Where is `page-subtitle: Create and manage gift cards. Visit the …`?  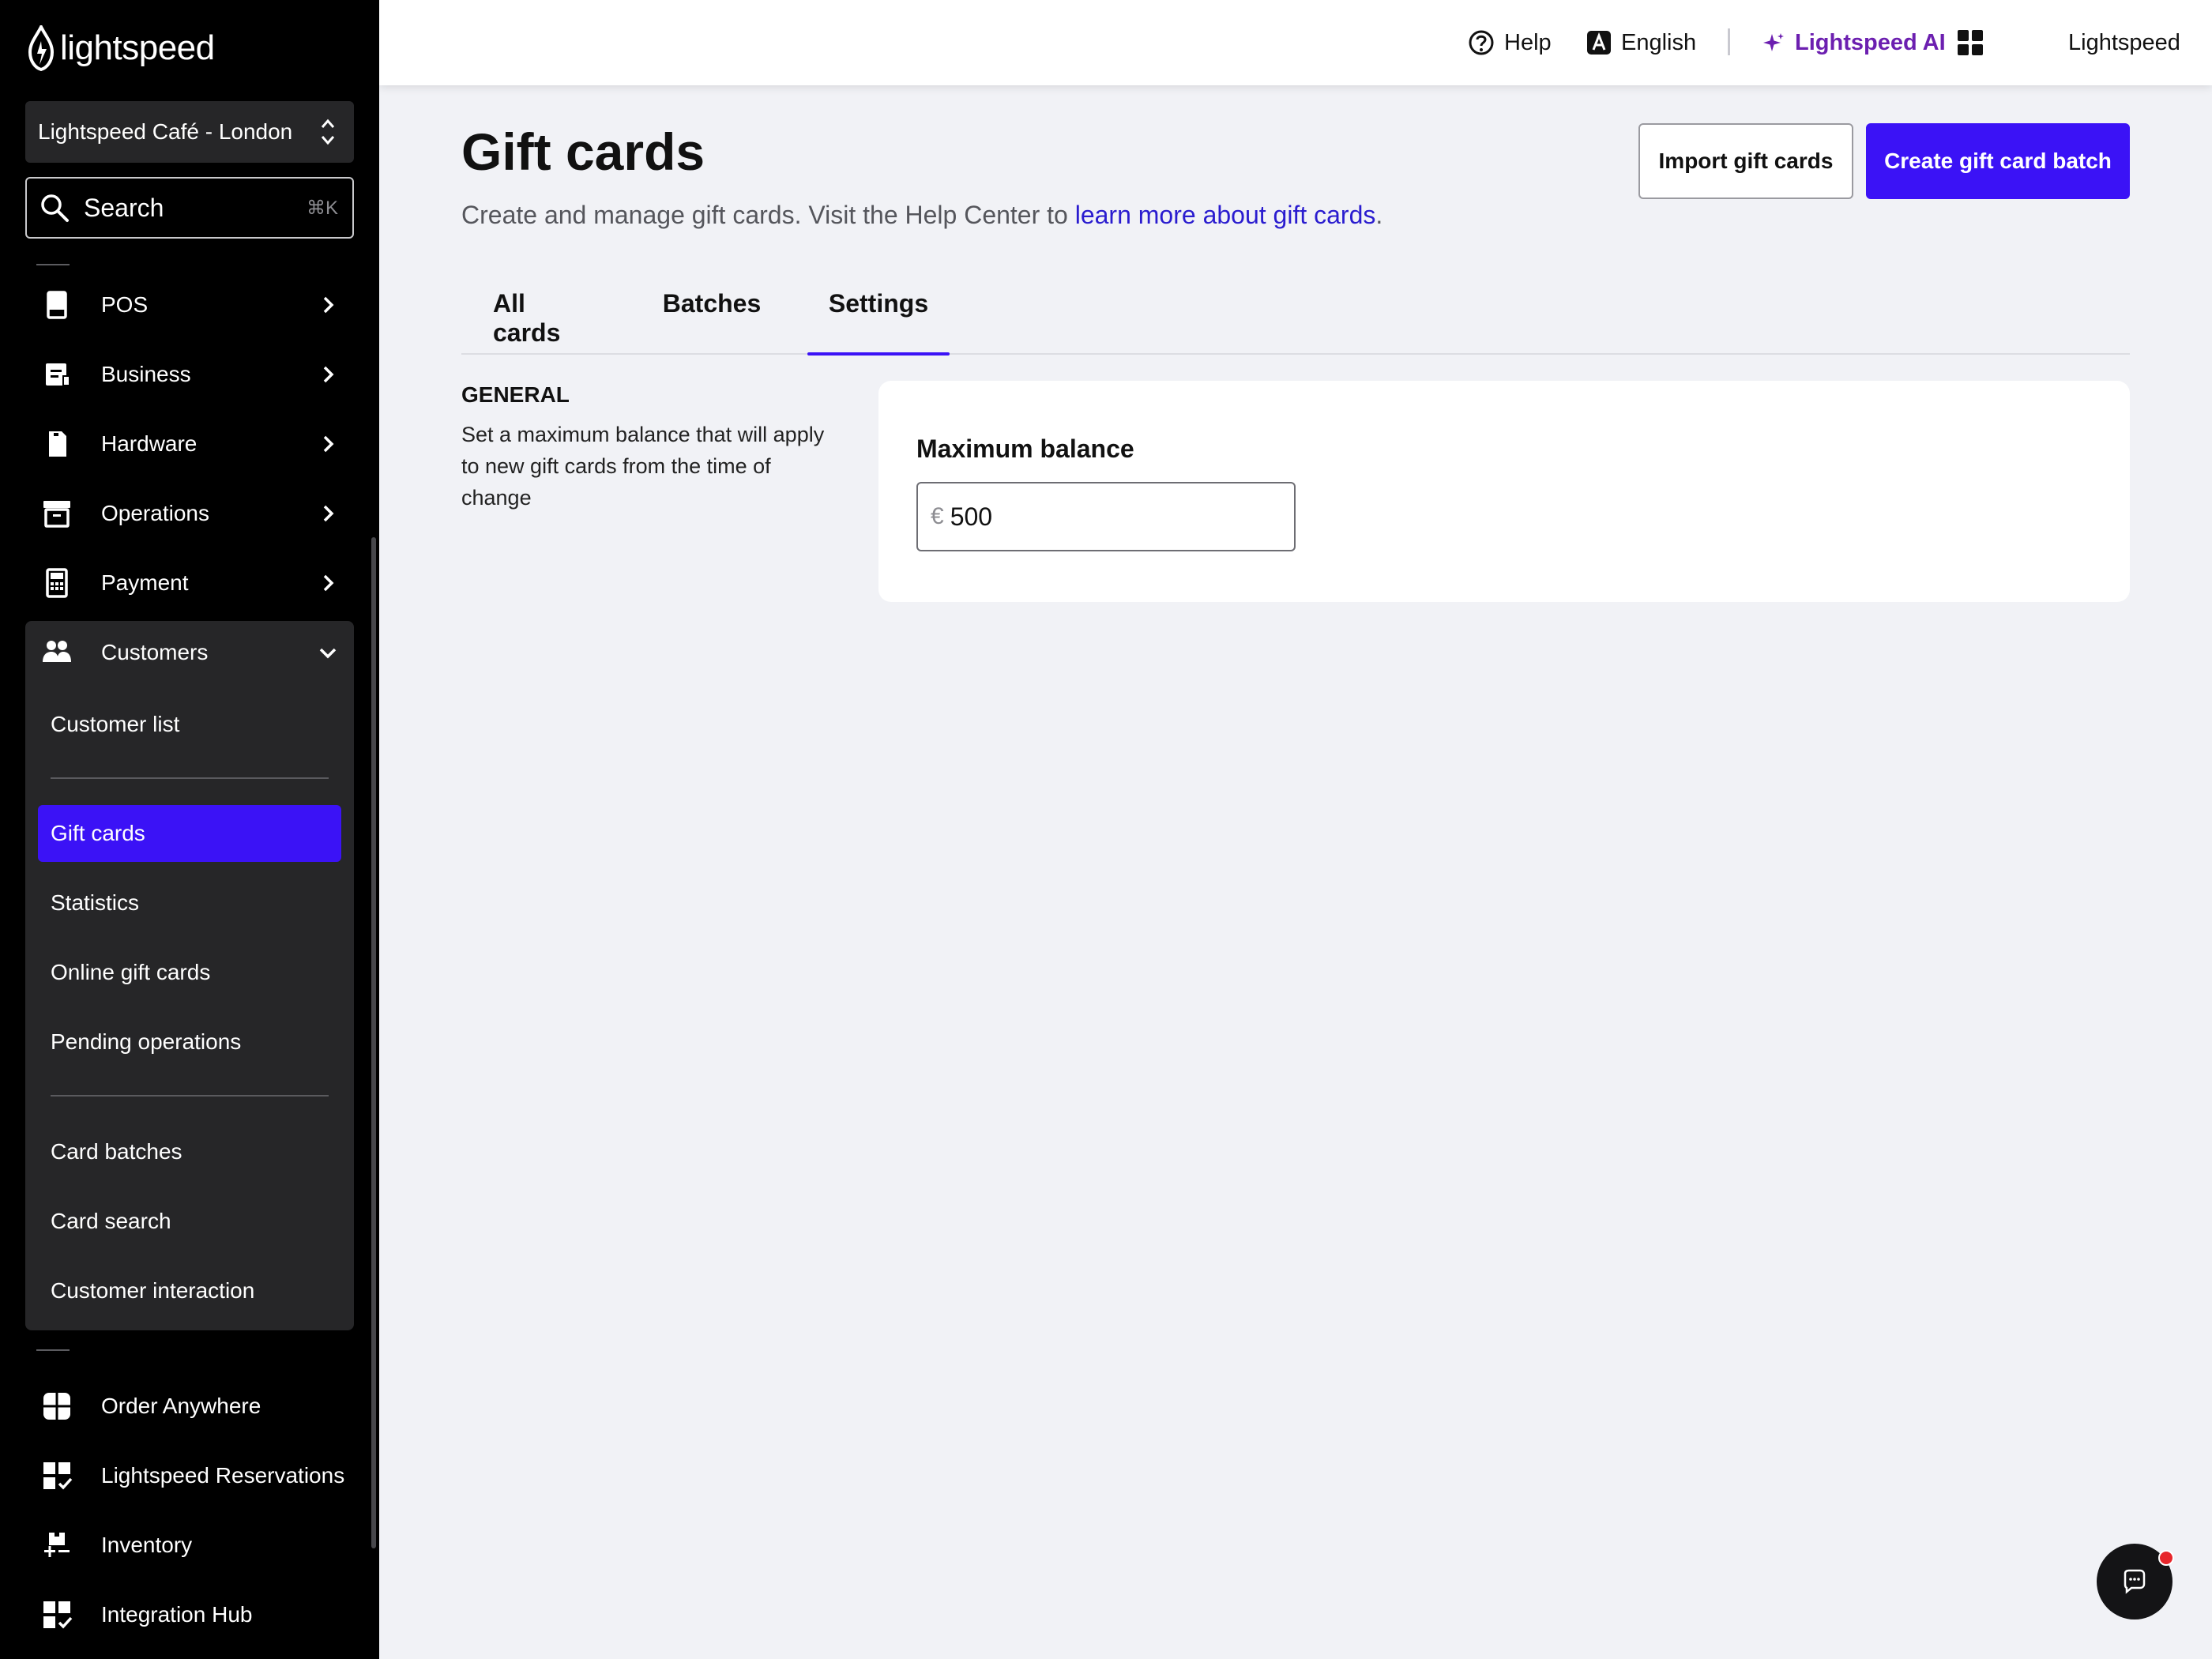
page-subtitle: Create and manage gift cards. Visit the … is located at coordinates (922, 215).